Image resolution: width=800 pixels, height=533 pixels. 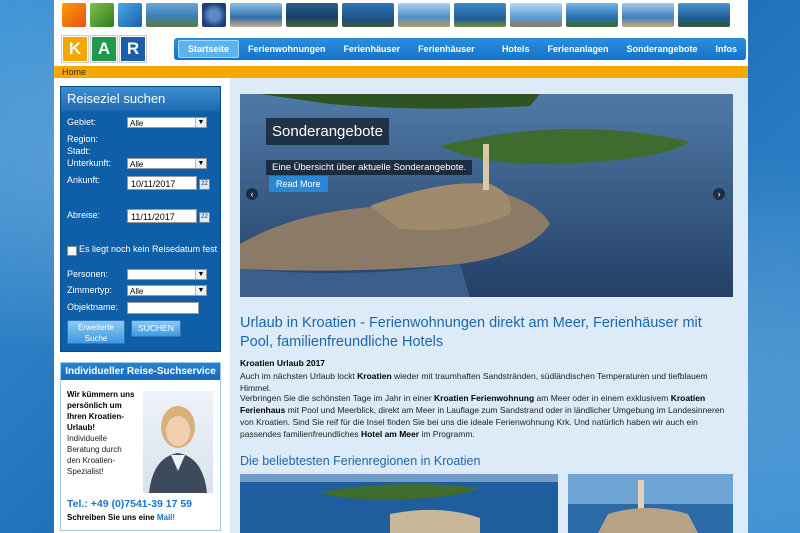 I want to click on service-mail-prefix: Schreiben Sie uns eine, so click(x=111, y=517).